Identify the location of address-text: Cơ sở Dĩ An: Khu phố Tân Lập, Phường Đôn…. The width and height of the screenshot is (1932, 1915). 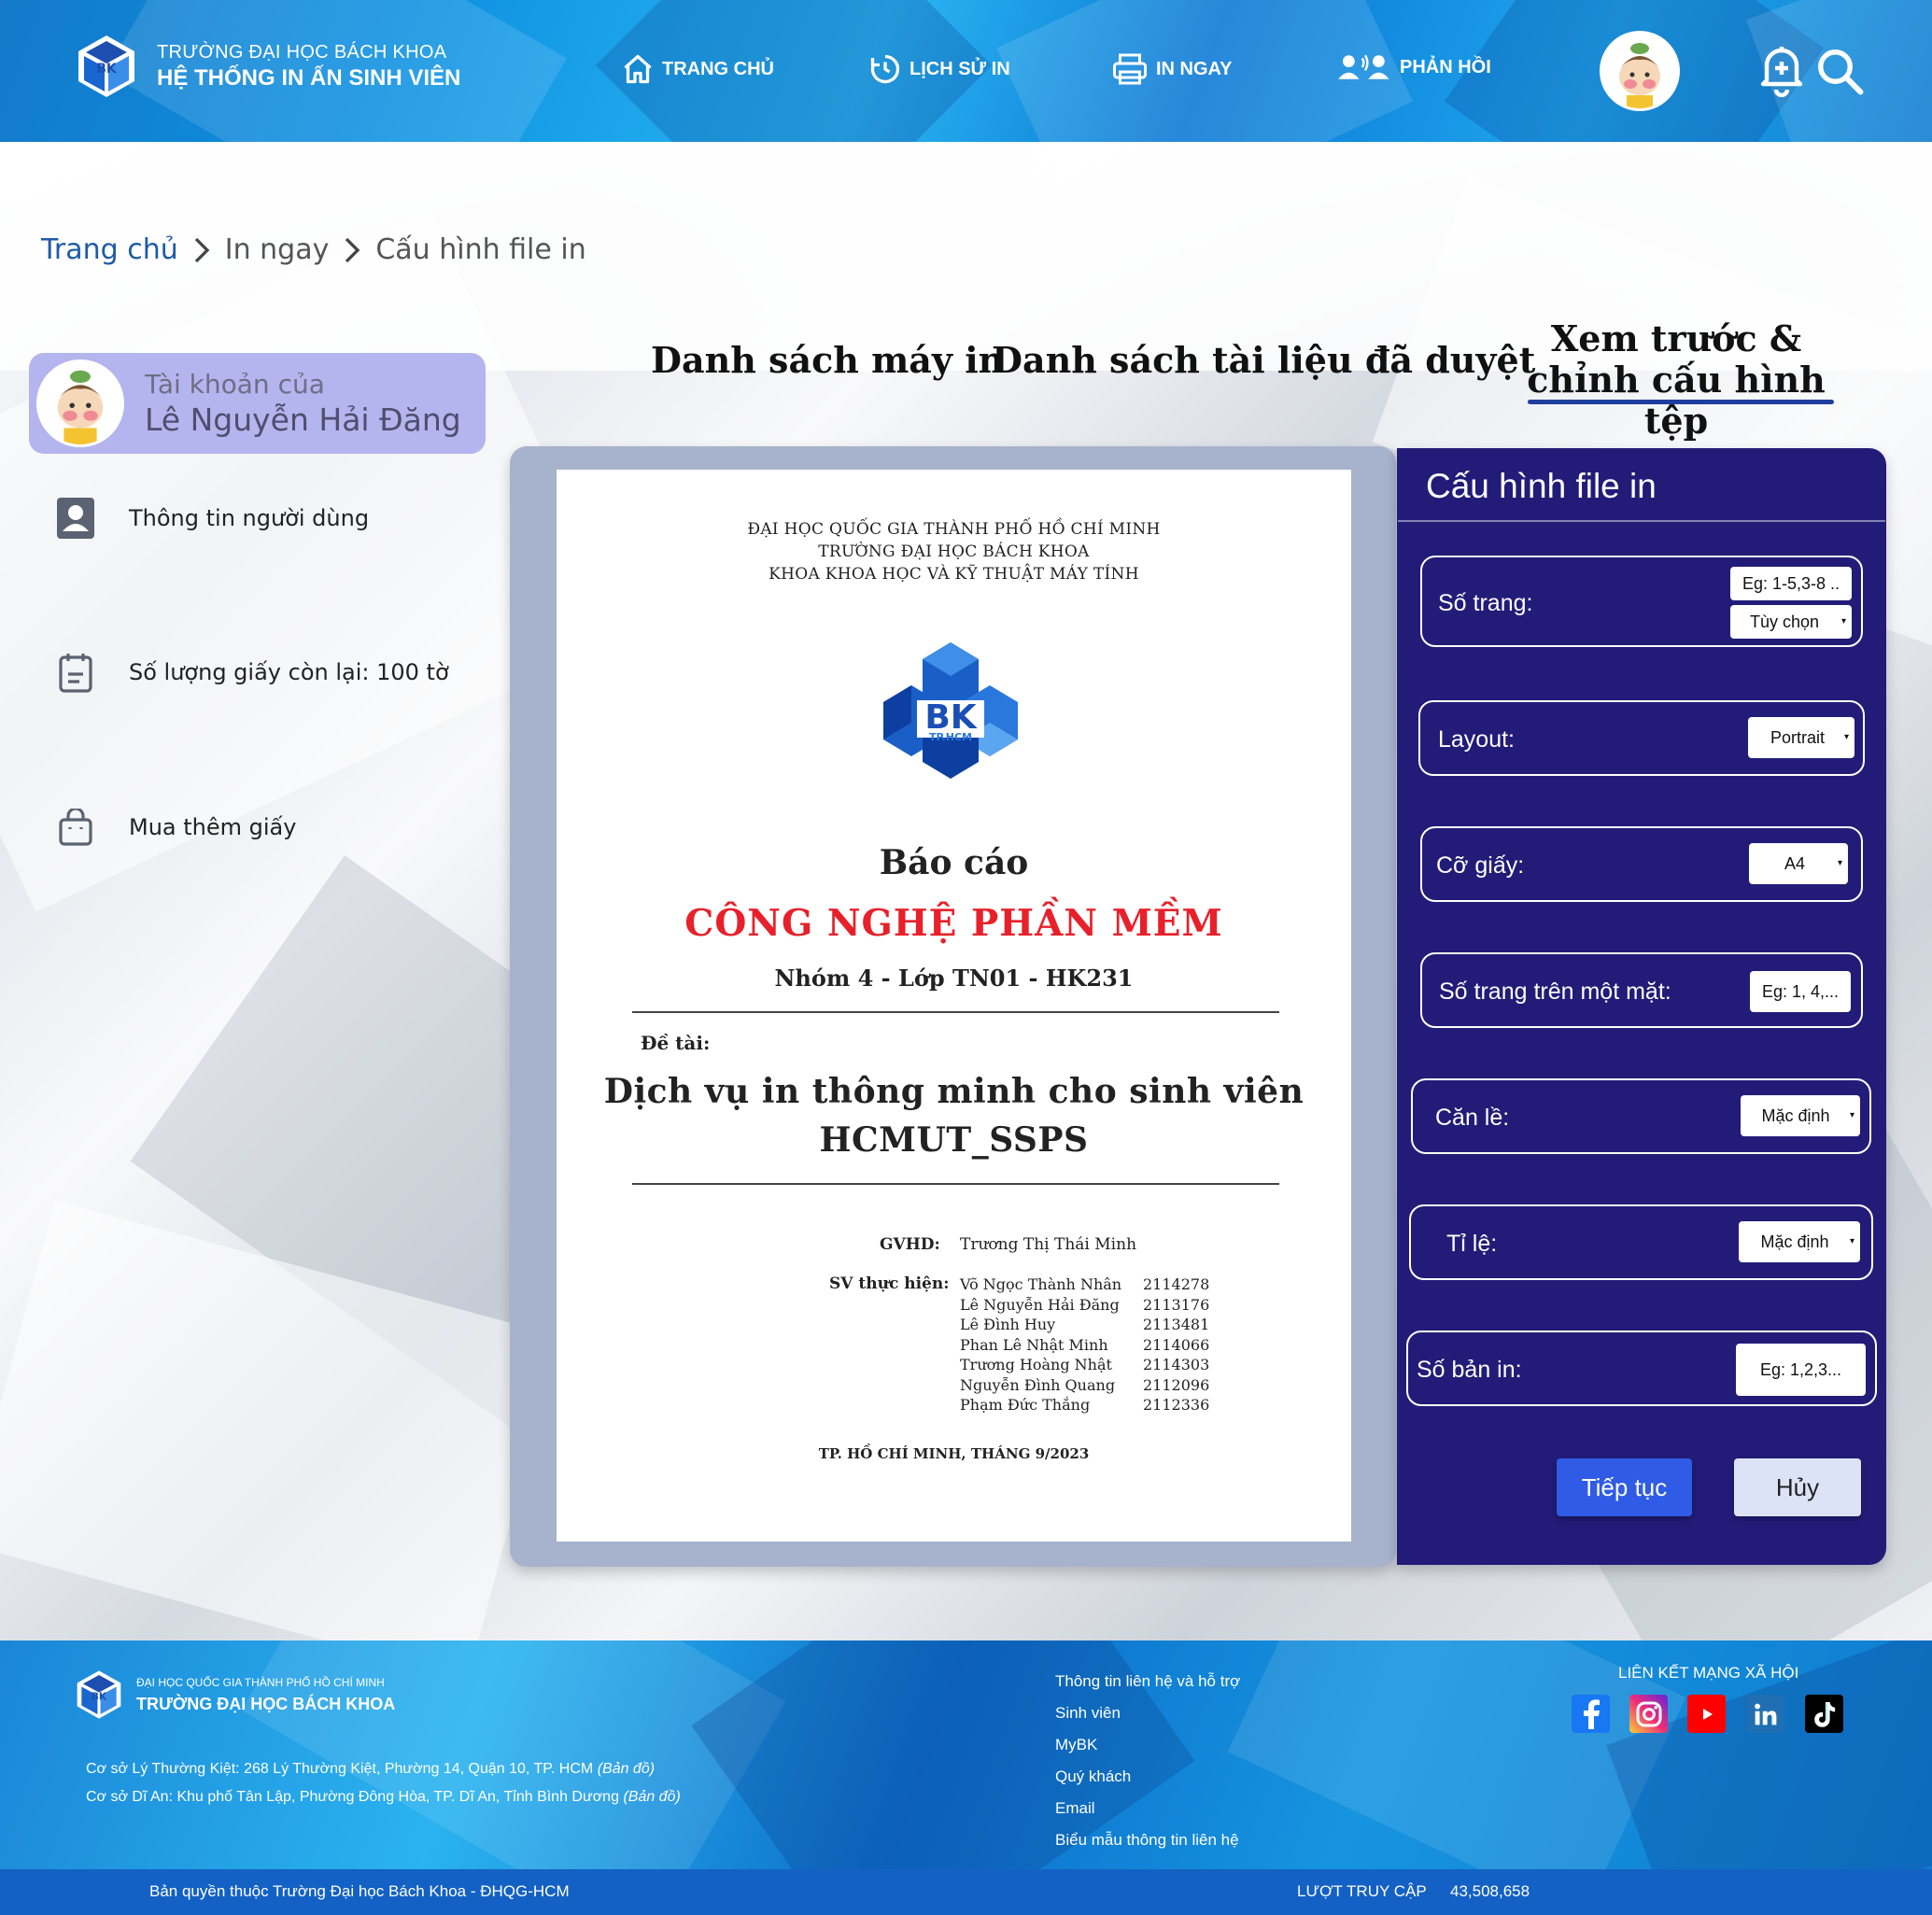
(352, 1797).